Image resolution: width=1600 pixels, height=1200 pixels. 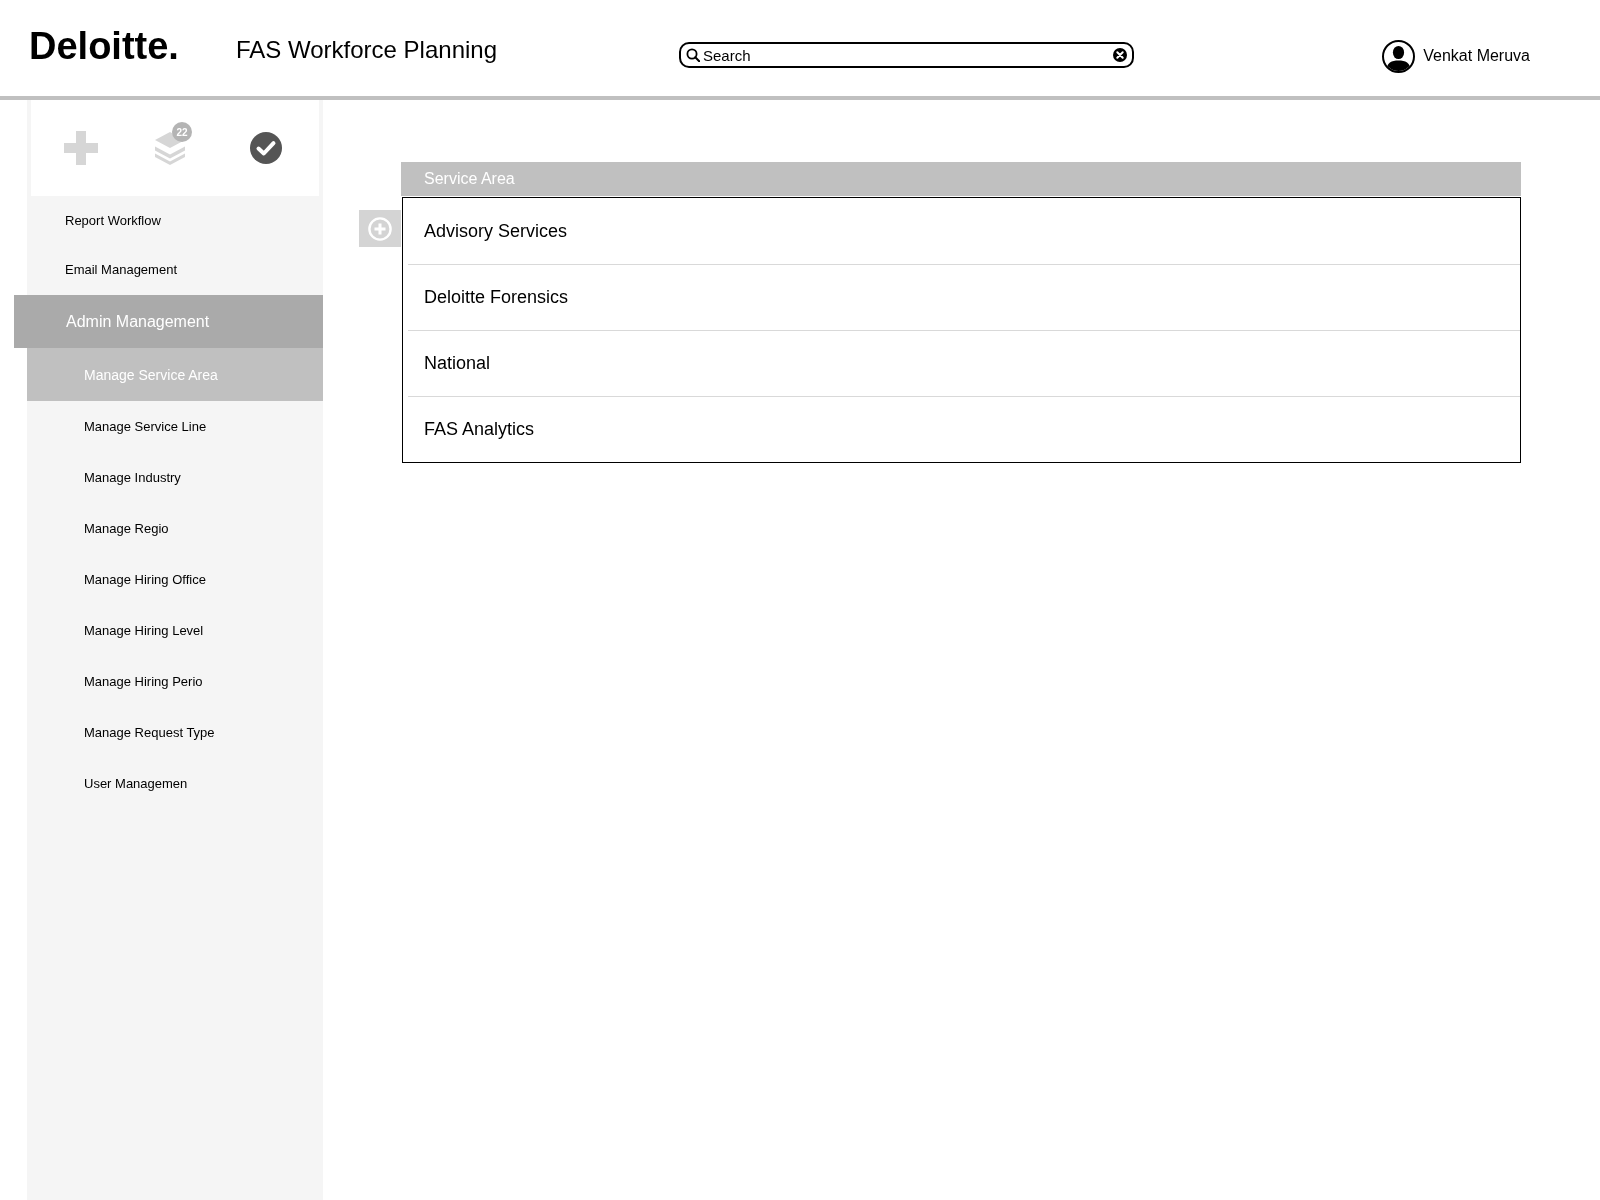 What do you see at coordinates (175, 579) in the screenshot?
I see `nav-subitem: Manage Hiring Office` at bounding box center [175, 579].